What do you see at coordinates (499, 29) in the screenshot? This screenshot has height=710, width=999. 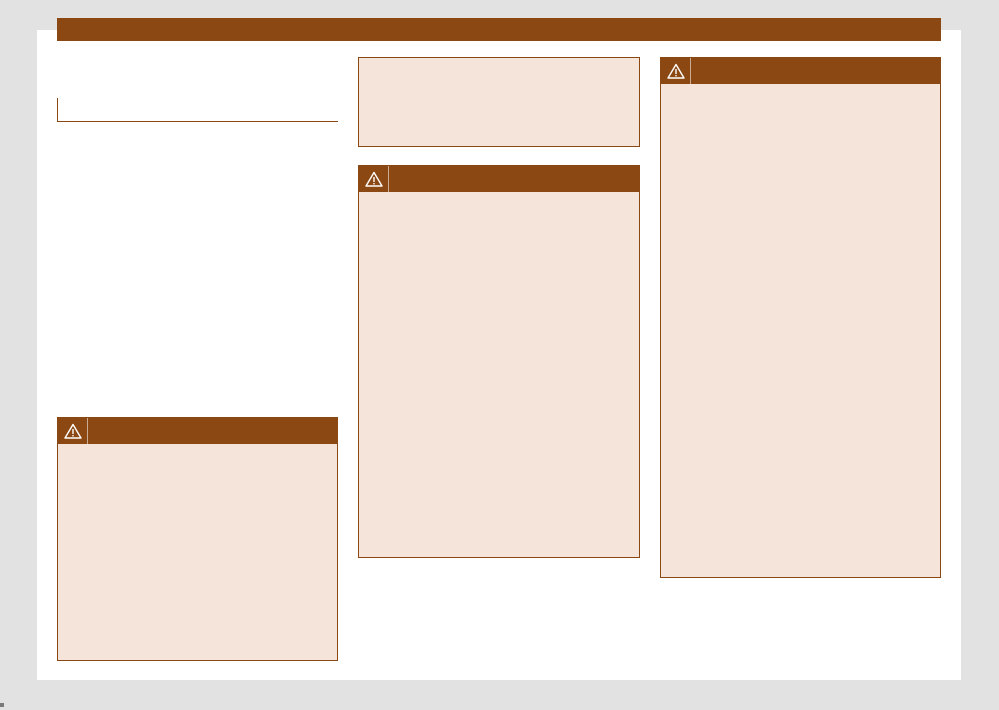 I see `chapter-header-bar` at bounding box center [499, 29].